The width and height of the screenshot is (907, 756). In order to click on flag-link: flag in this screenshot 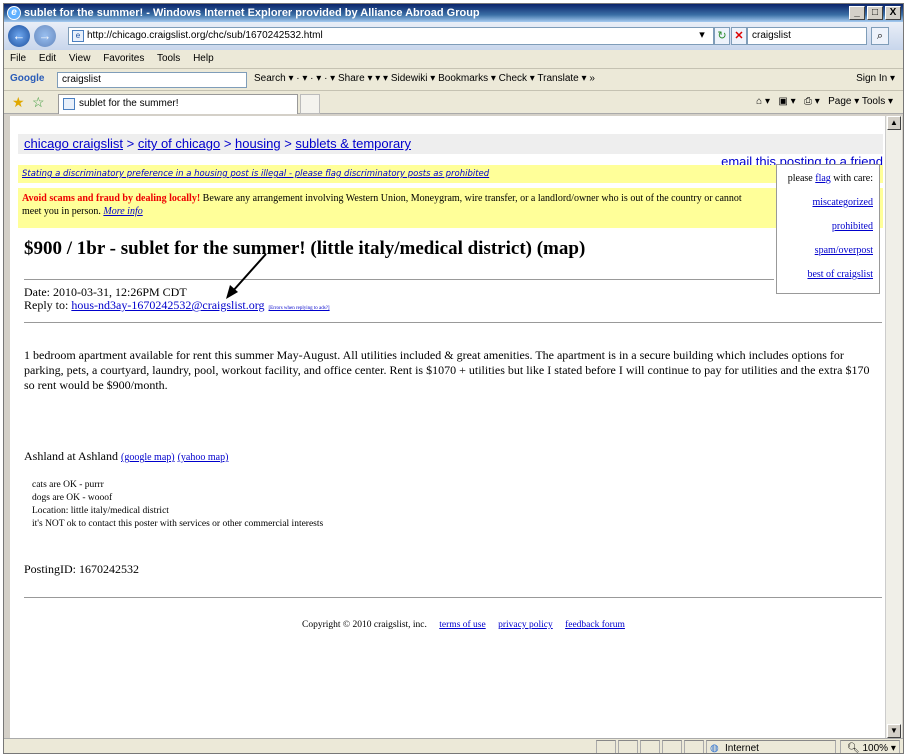, I will do `click(823, 178)`.